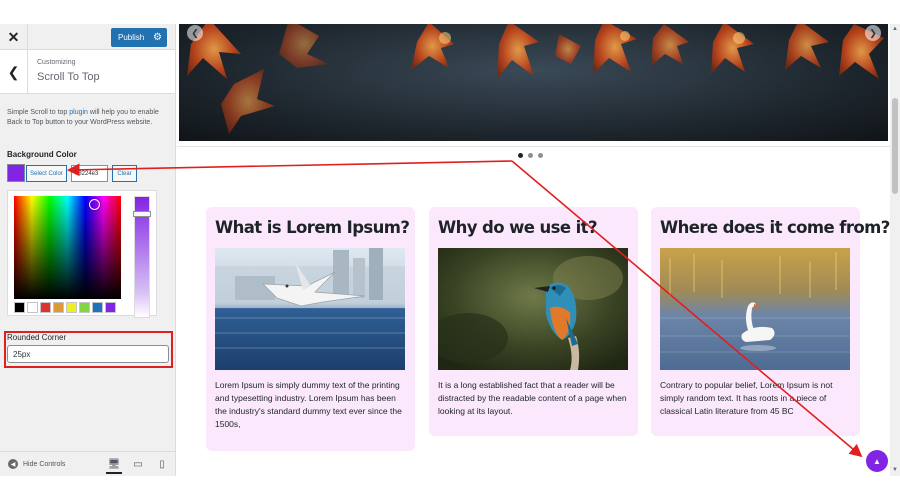 This screenshot has width=900, height=500. Describe the element at coordinates (38, 112) in the screenshot. I see `description-prefix: Simple Scroll to top` at that location.